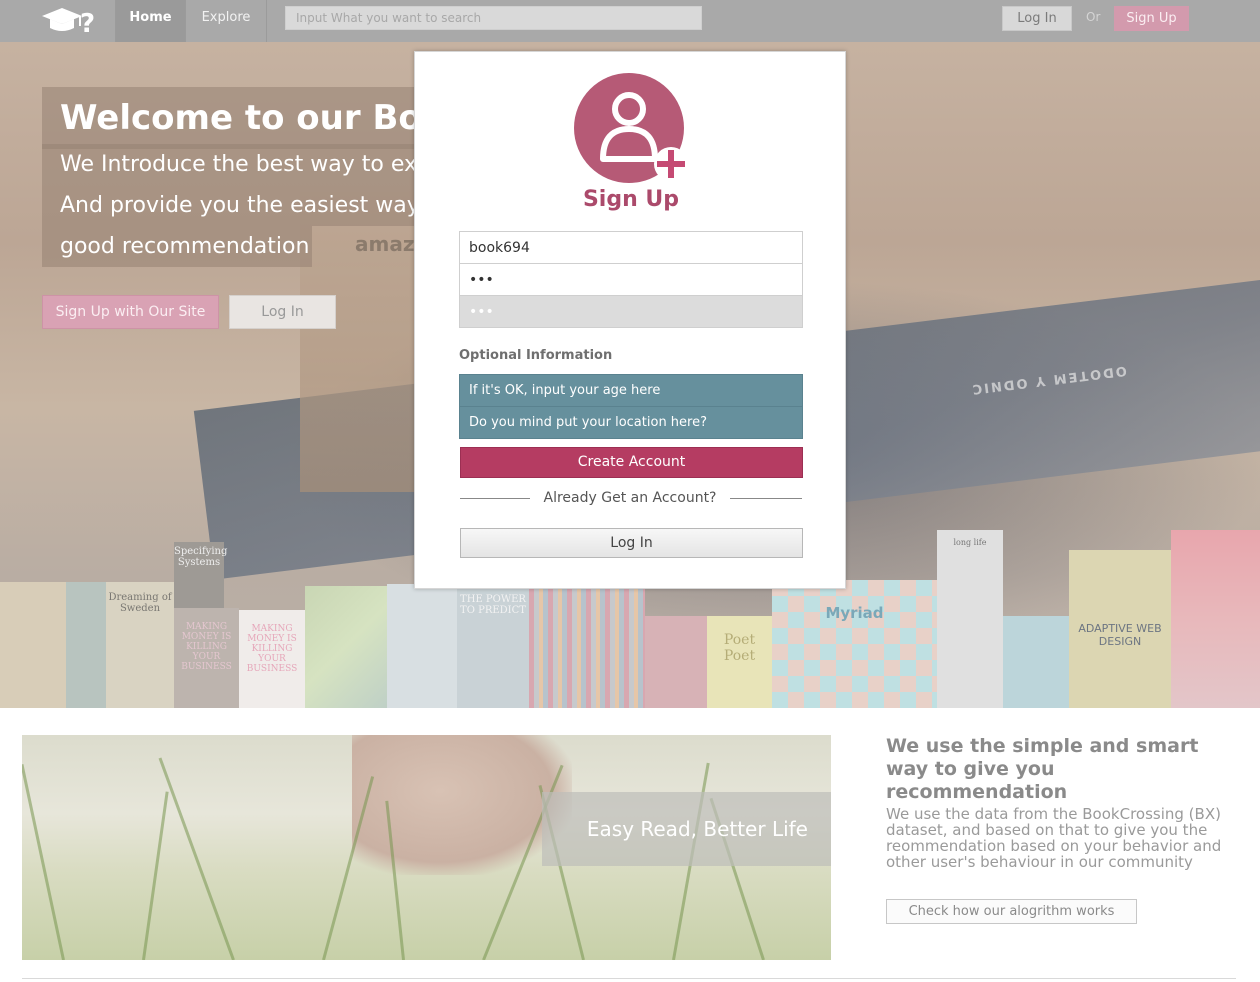 The height and width of the screenshot is (982, 1260). Describe the element at coordinates (177, 246) in the screenshot. I see `hero-line-3: good recommendation` at that location.